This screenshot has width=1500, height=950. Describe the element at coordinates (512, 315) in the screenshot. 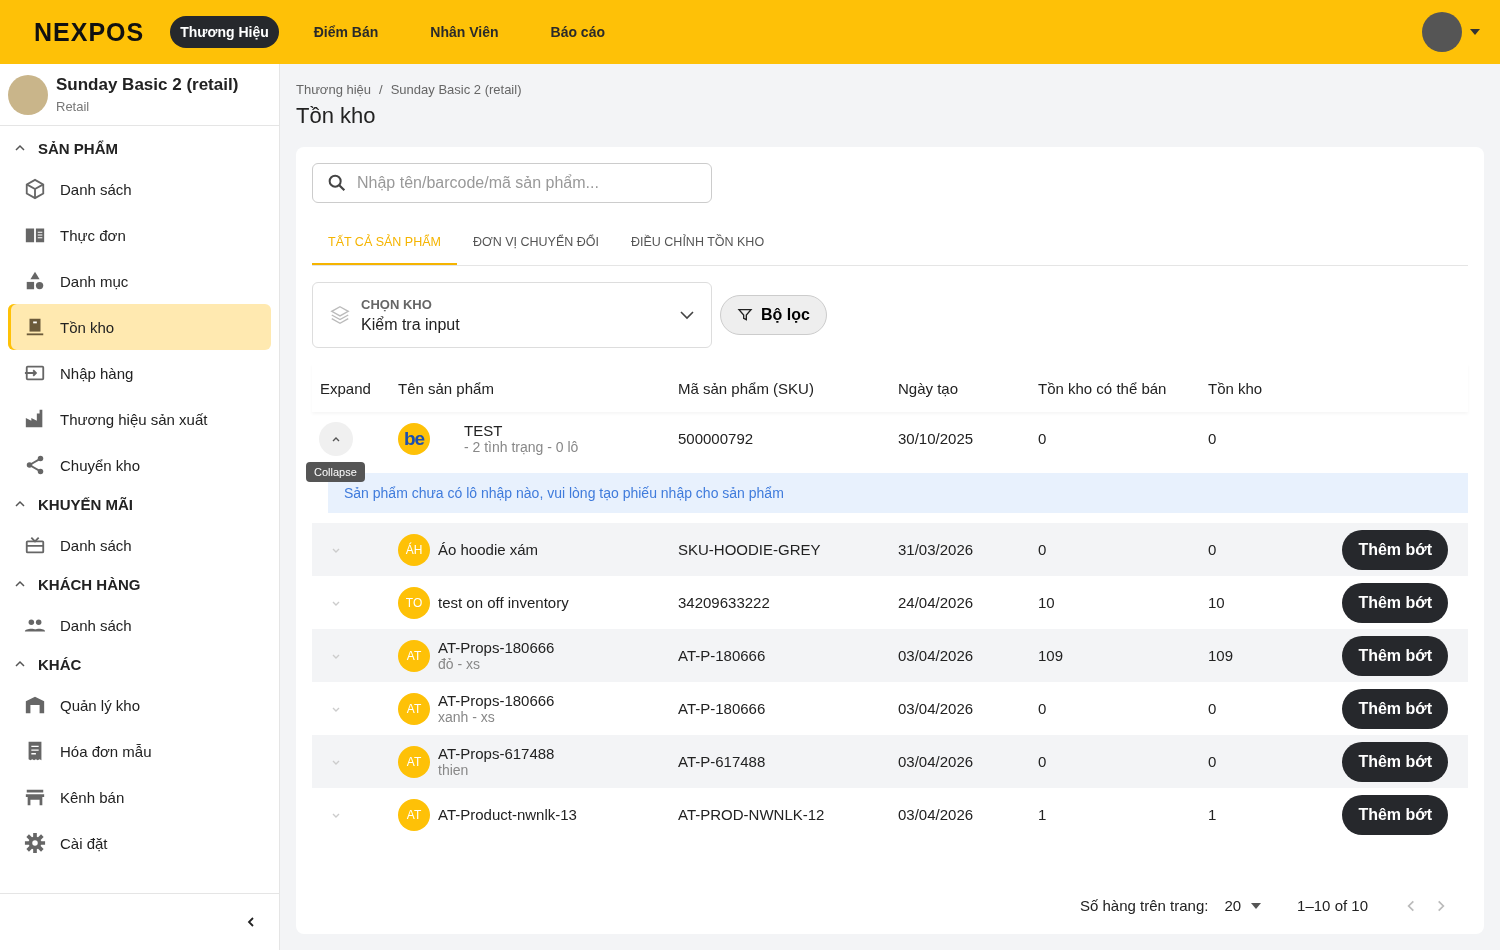

I see `warehouse-select: CHỌN KHO Kiểm tra input` at that location.